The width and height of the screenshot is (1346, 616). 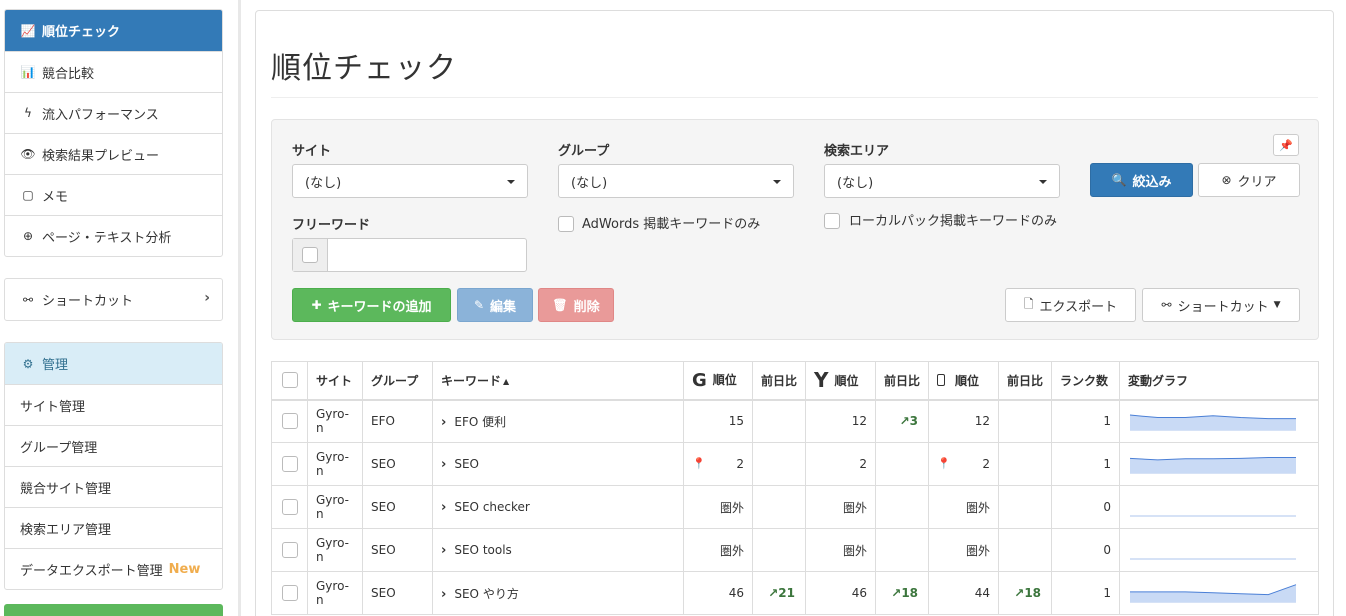 What do you see at coordinates (113, 235) in the screenshot?
I see `sidebar-item-5: ⊕ ページ・テキスト分析` at bounding box center [113, 235].